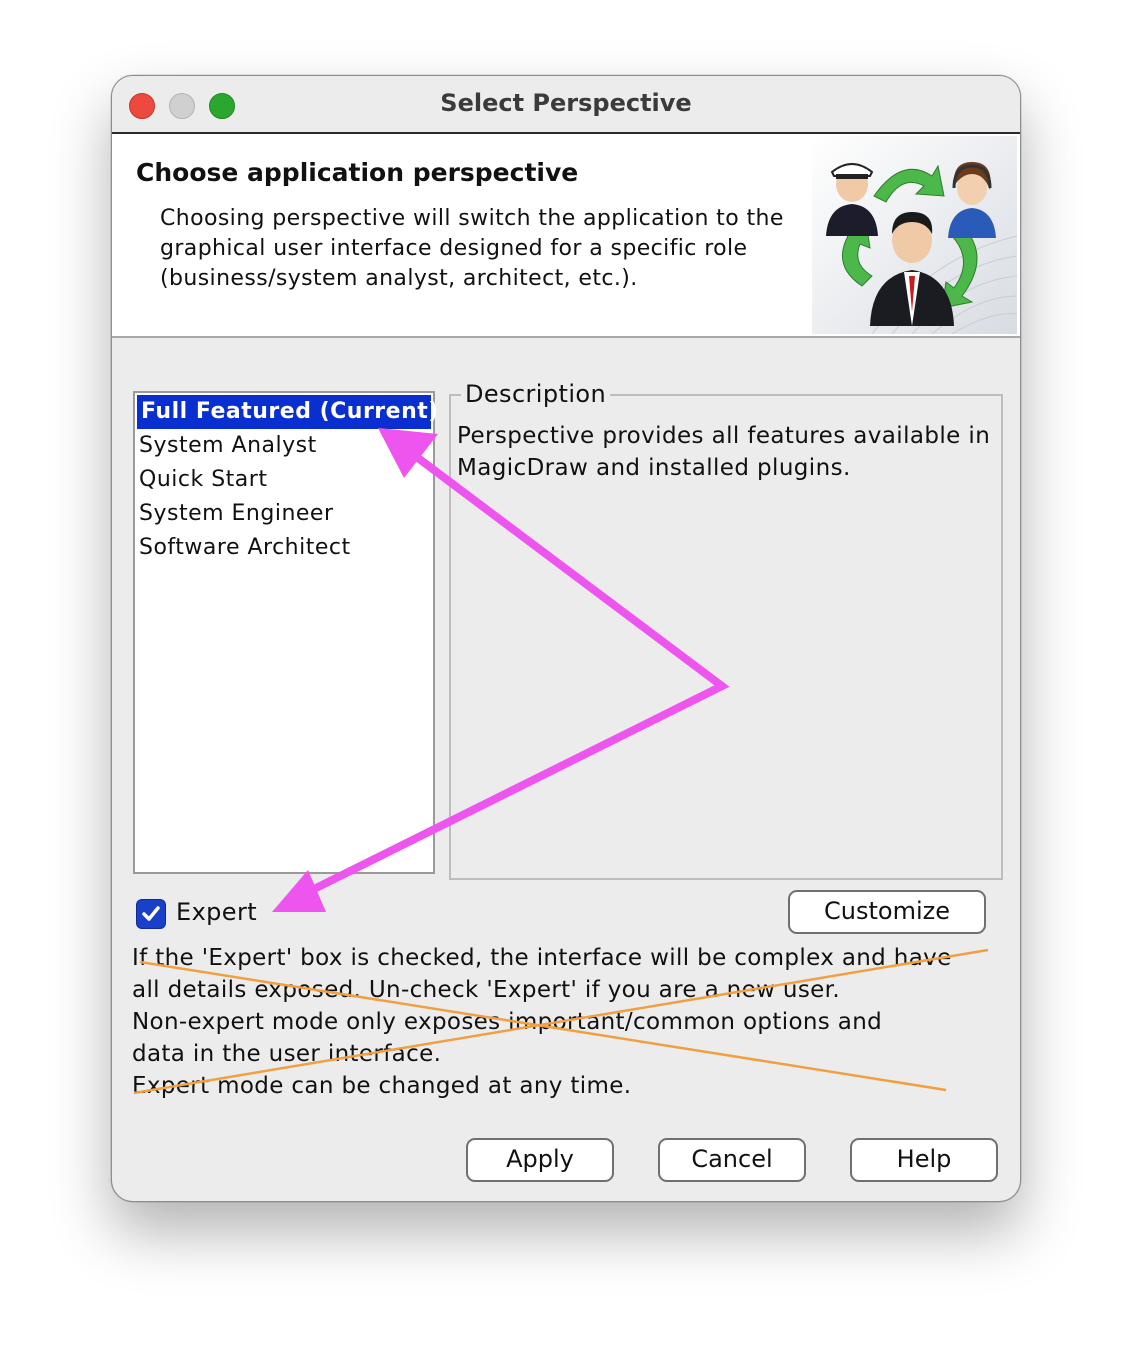 Image resolution: width=1132 pixels, height=1348 pixels. I want to click on expert-checkbox, so click(151, 914).